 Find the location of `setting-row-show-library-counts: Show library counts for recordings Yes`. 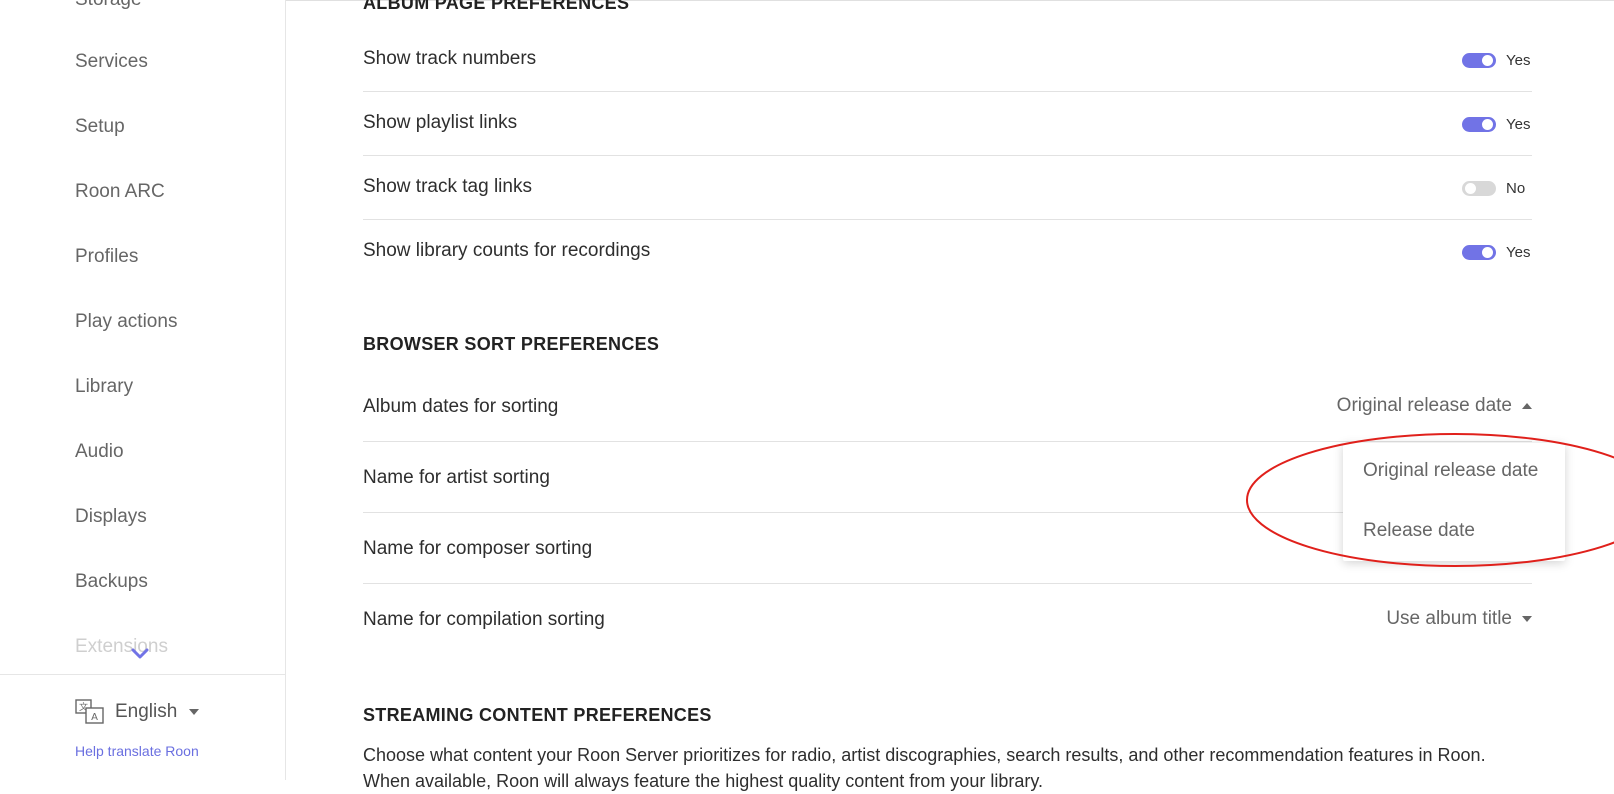

setting-row-show-library-counts: Show library counts for recordings Yes is located at coordinates (947, 252).